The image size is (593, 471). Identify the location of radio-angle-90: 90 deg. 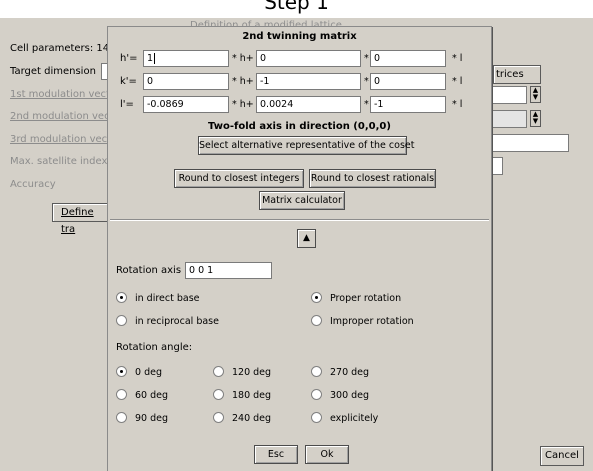
(142, 418).